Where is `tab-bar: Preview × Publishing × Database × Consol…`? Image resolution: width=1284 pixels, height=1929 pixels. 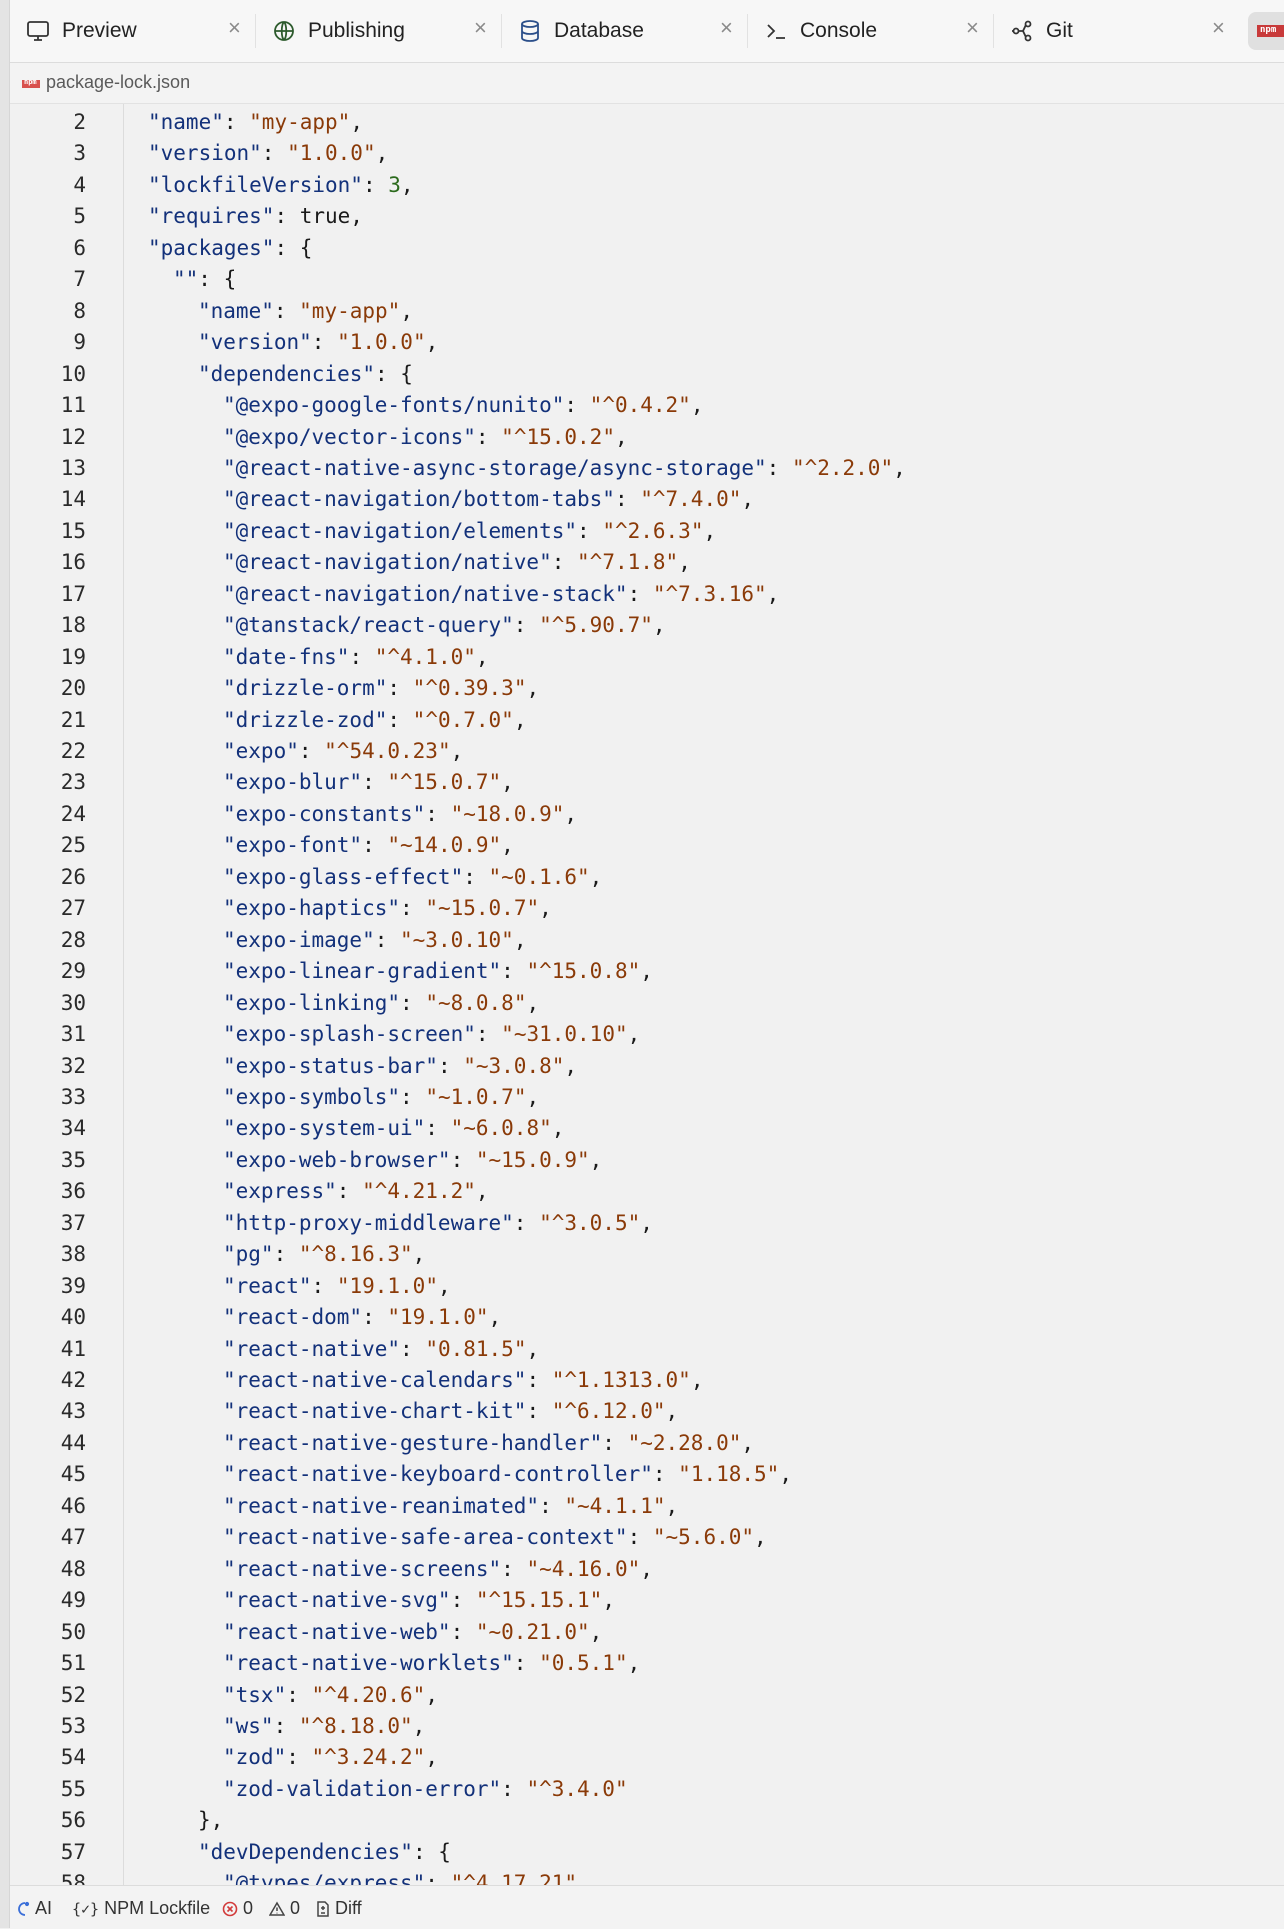 tab-bar: Preview × Publishing × Database × Consol… is located at coordinates (647, 31).